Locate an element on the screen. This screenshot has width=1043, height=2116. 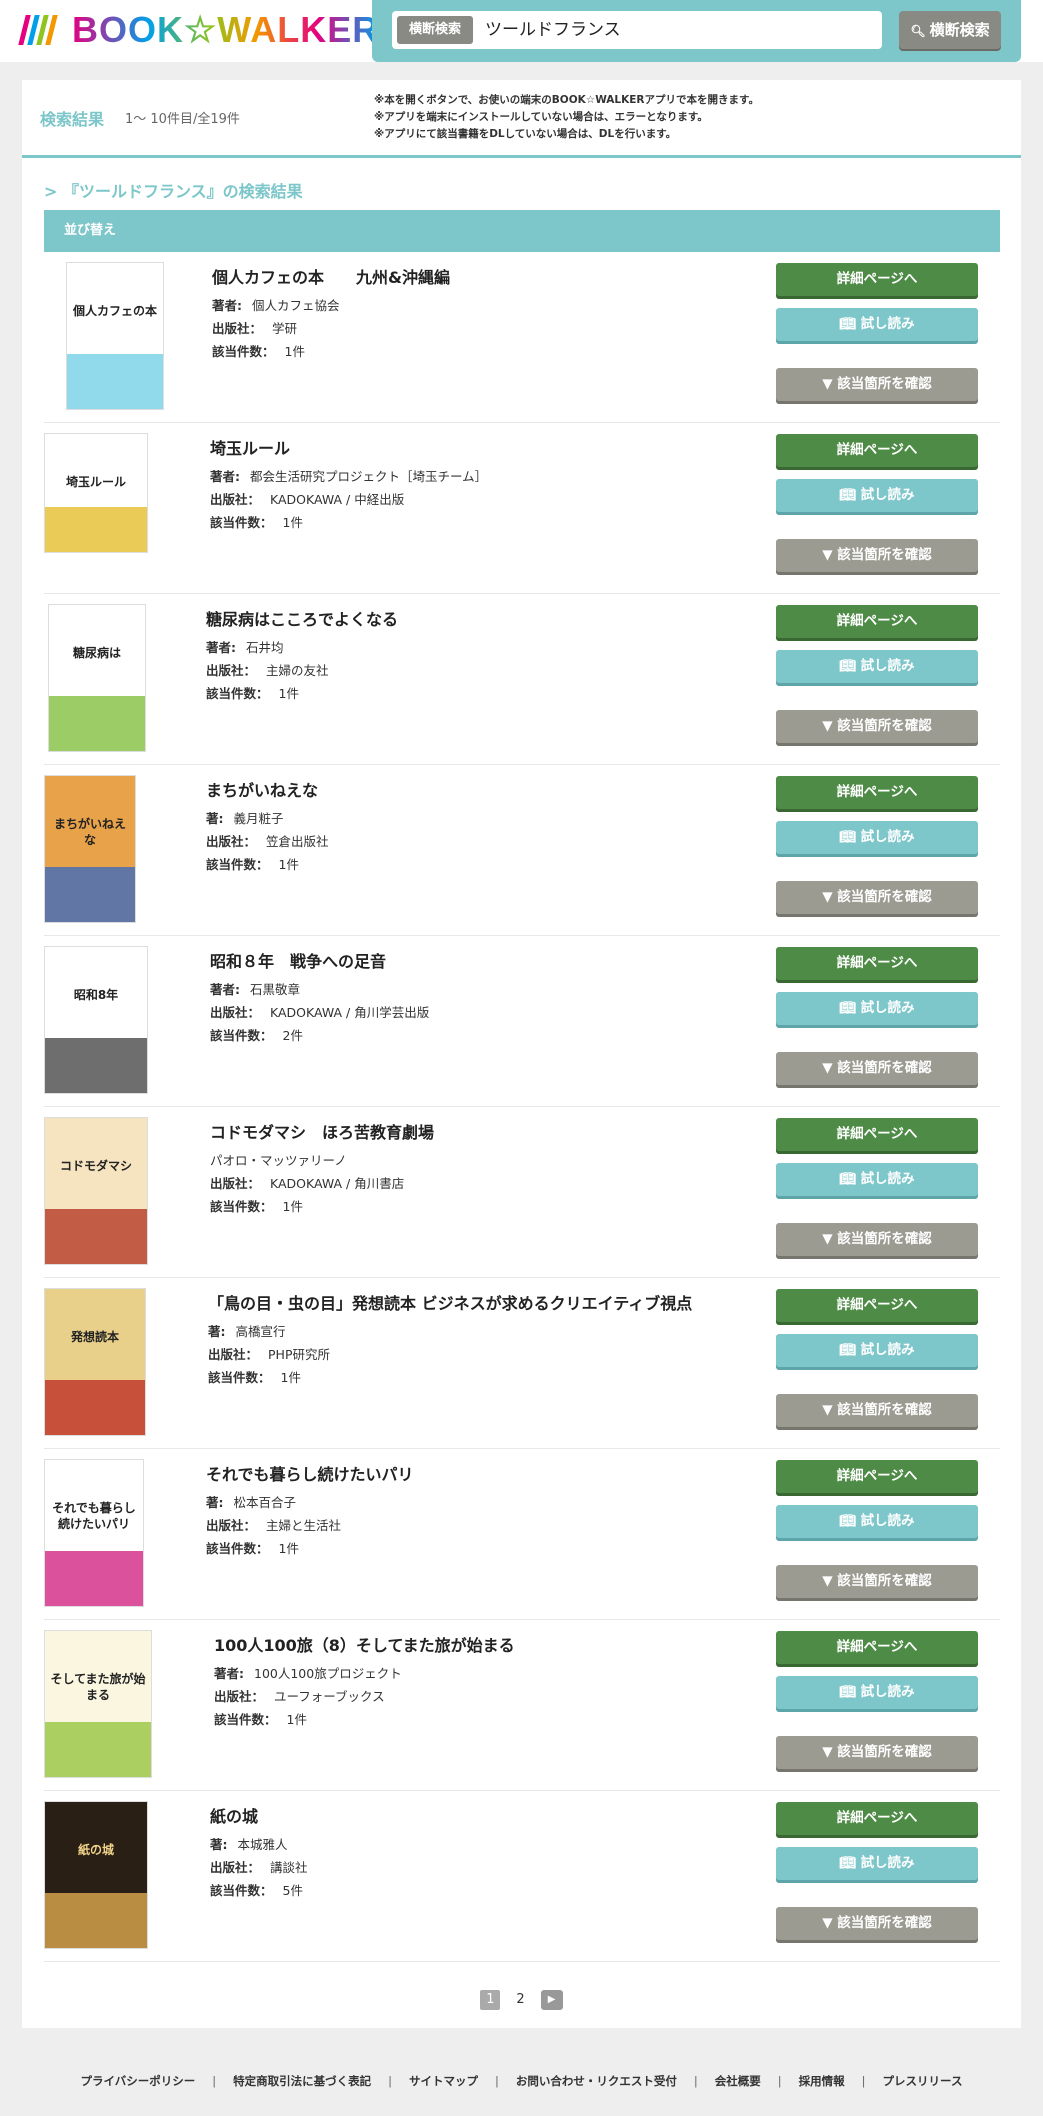
book-author: 著: 松本百合子 is located at coordinates (251, 1501).